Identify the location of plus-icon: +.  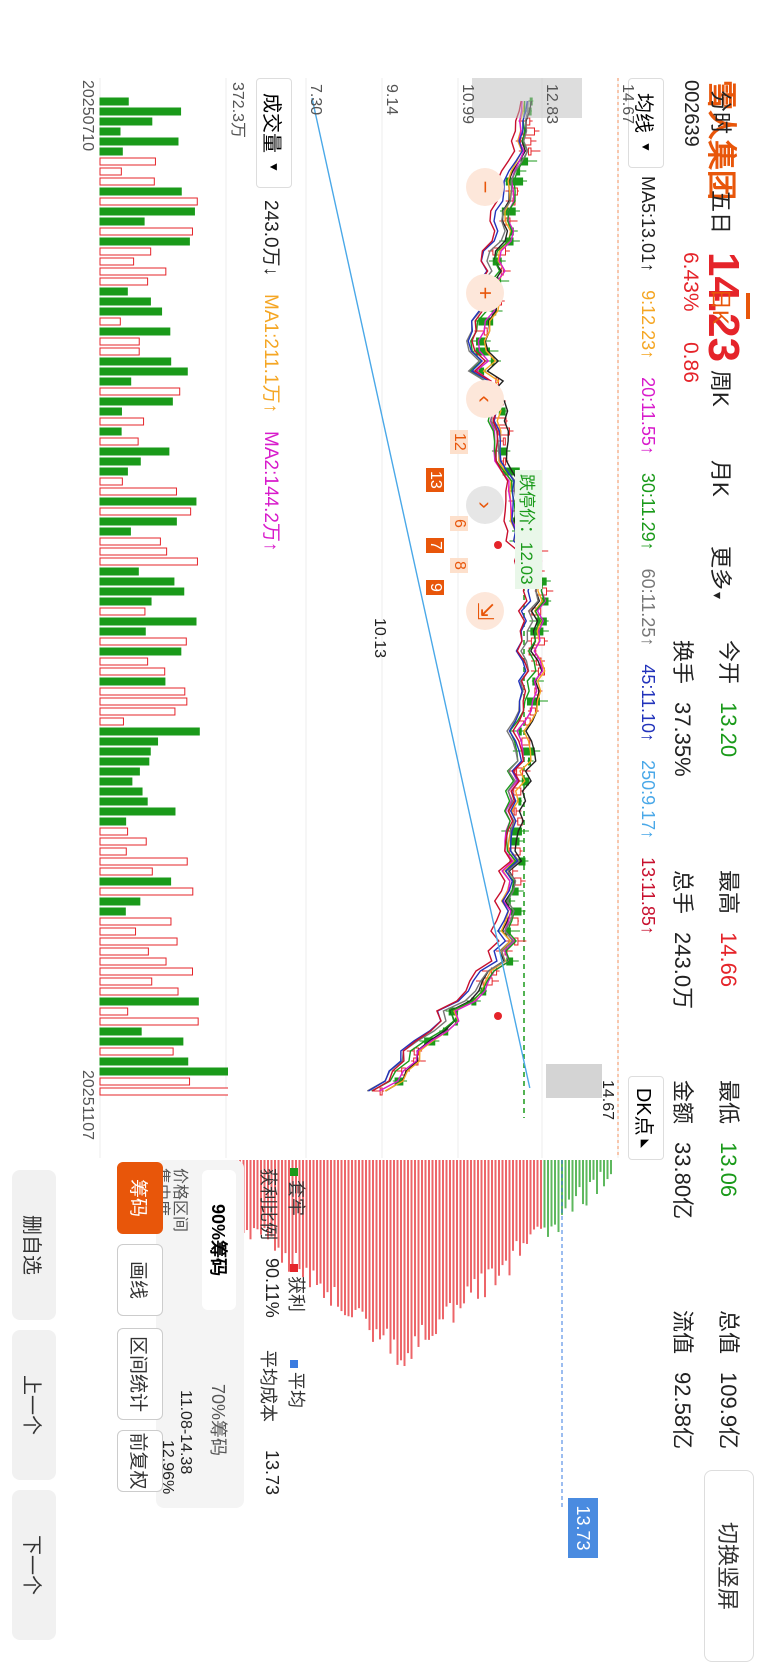
(485, 293).